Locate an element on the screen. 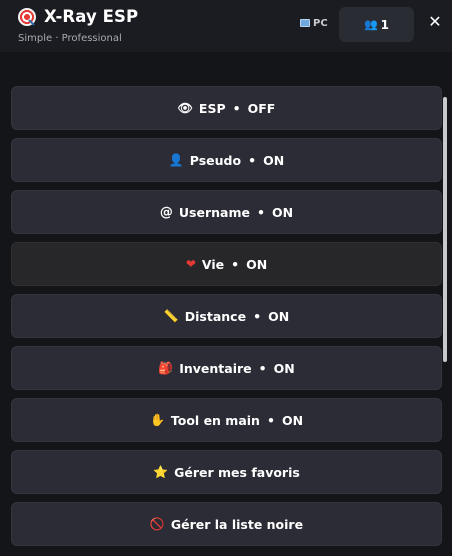 Image resolution: width=452 pixels, height=556 pixels. forbidden-icon: 🚫 is located at coordinates (157, 524).